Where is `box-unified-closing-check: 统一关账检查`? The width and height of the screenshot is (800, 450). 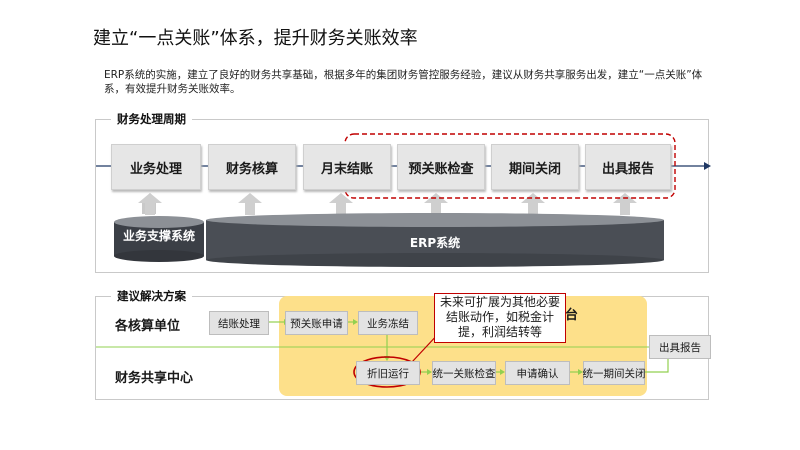 box-unified-closing-check: 统一关账检查 is located at coordinates (464, 373).